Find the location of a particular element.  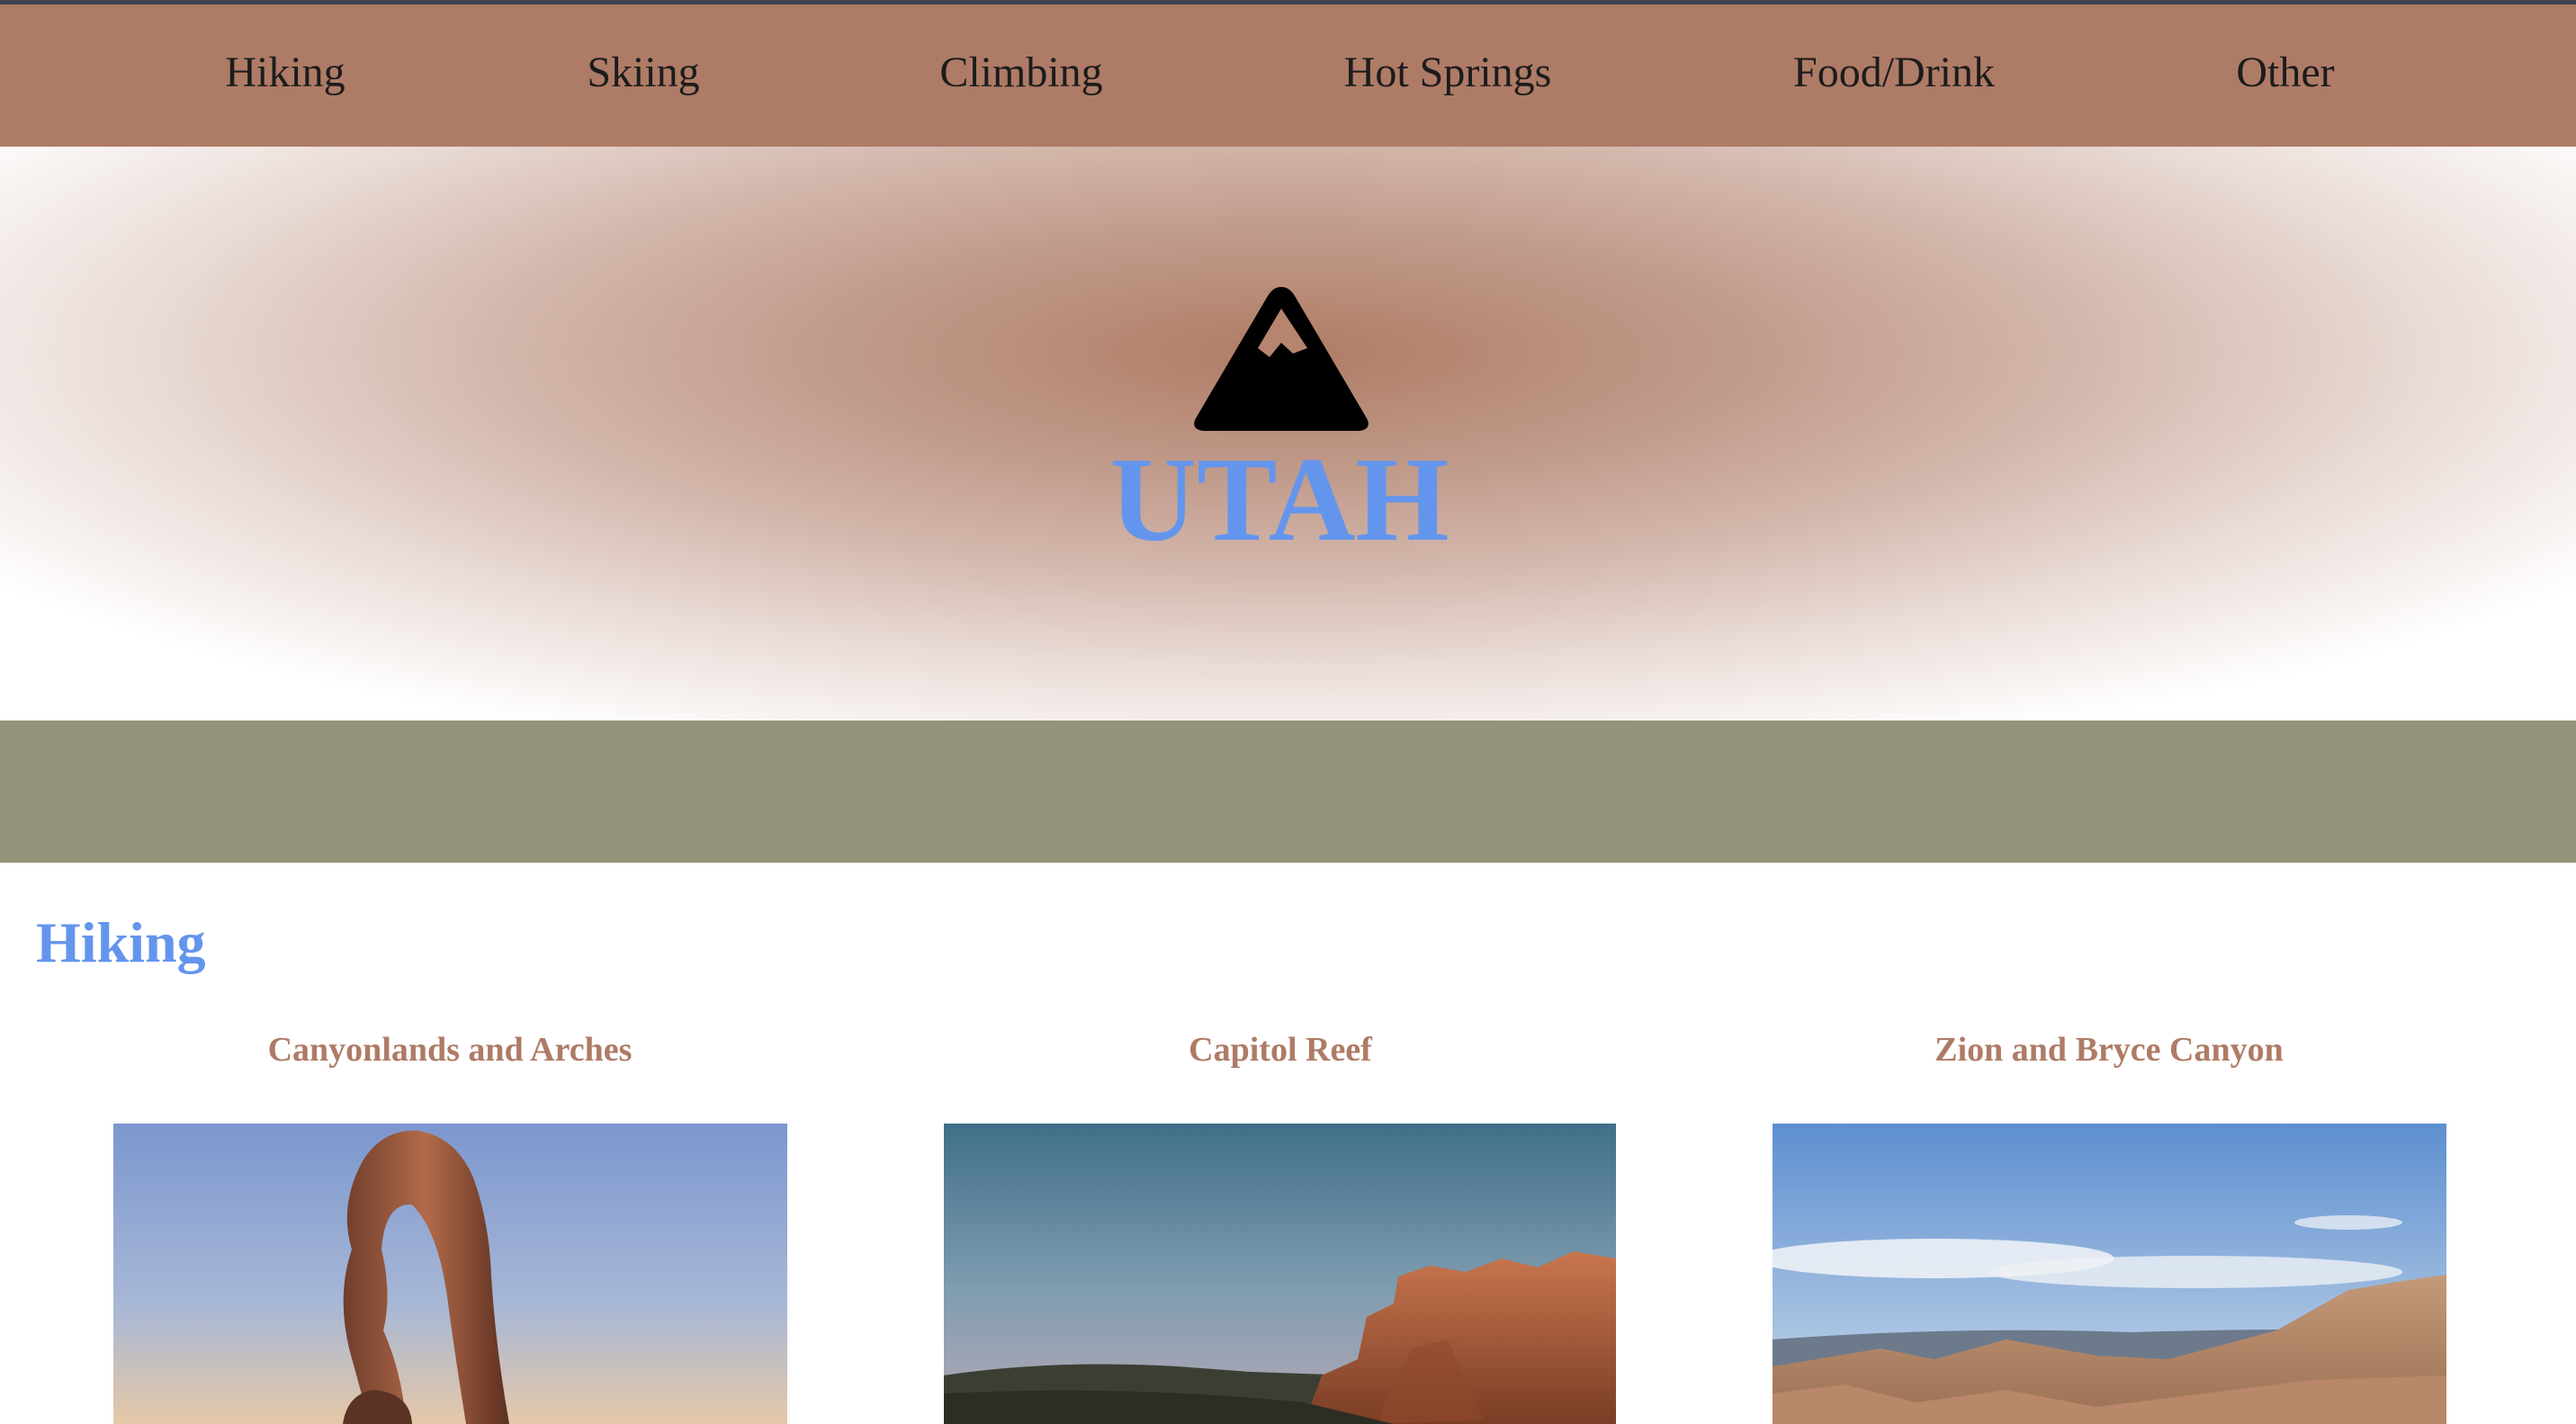

green-divider-band is located at coordinates (1288, 792).